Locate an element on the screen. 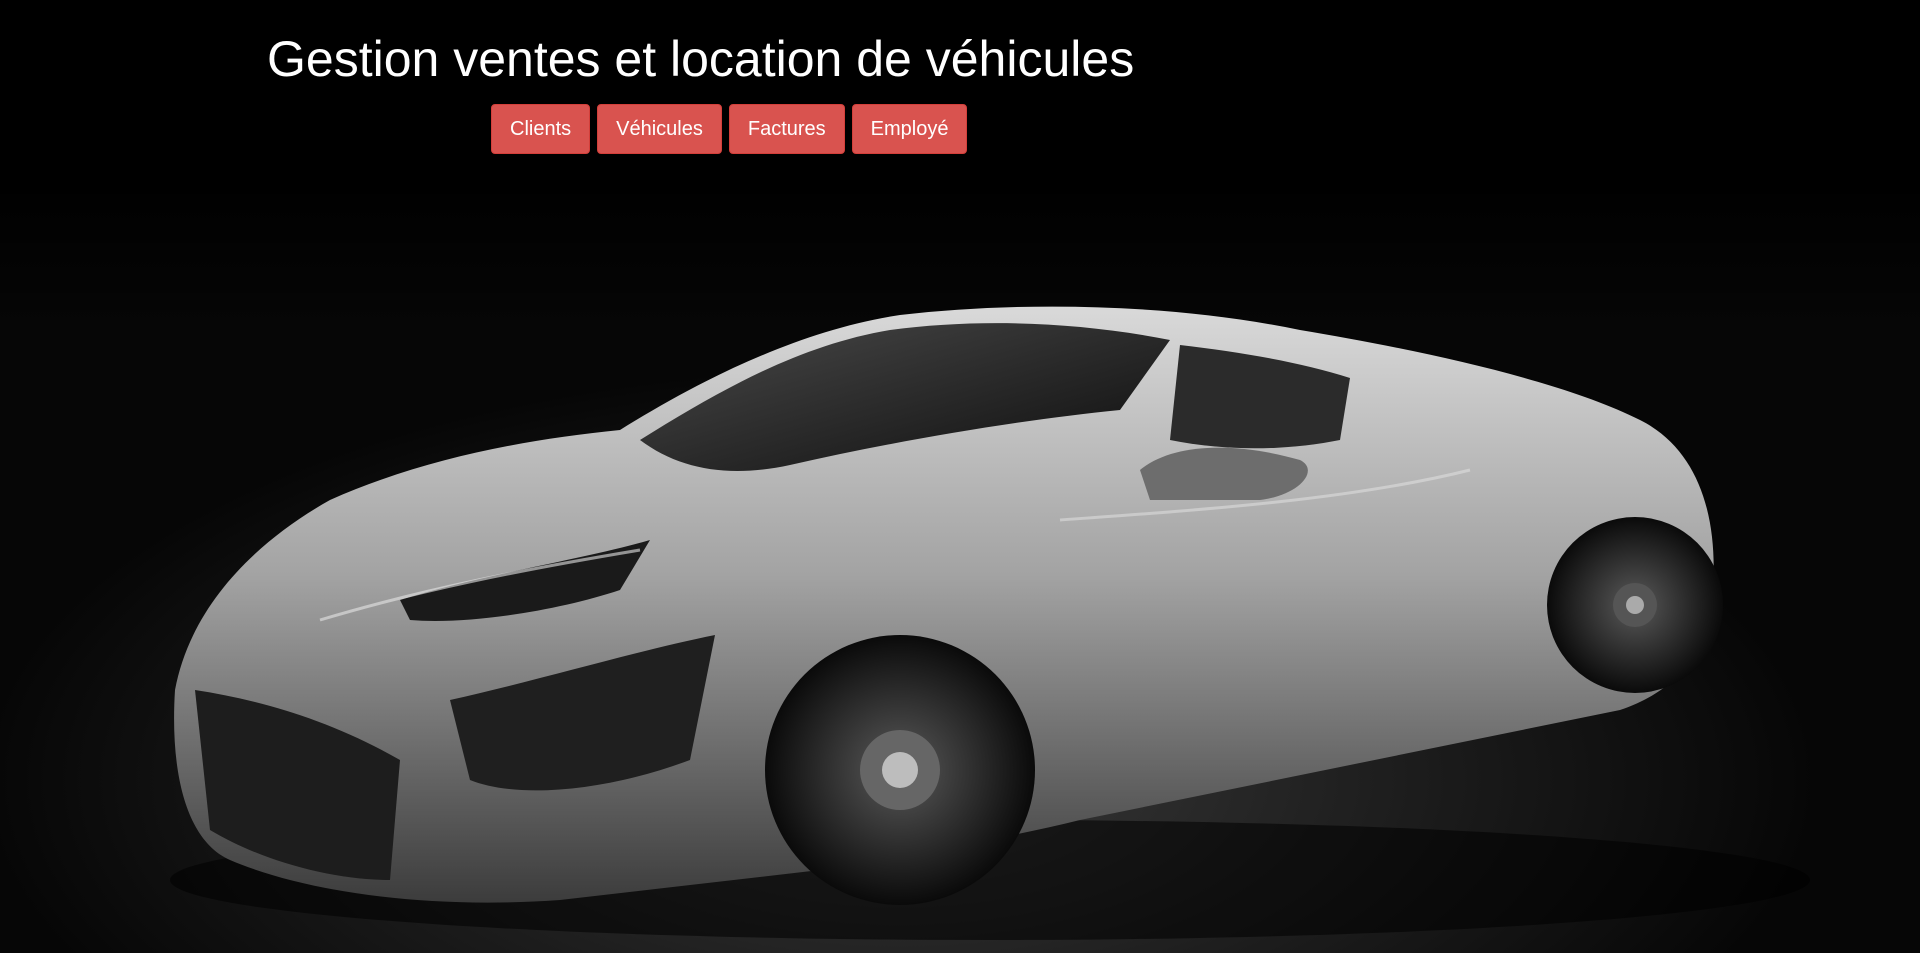 This screenshot has height=953, width=1920. nav-button-factures: Factures is located at coordinates (786, 129).